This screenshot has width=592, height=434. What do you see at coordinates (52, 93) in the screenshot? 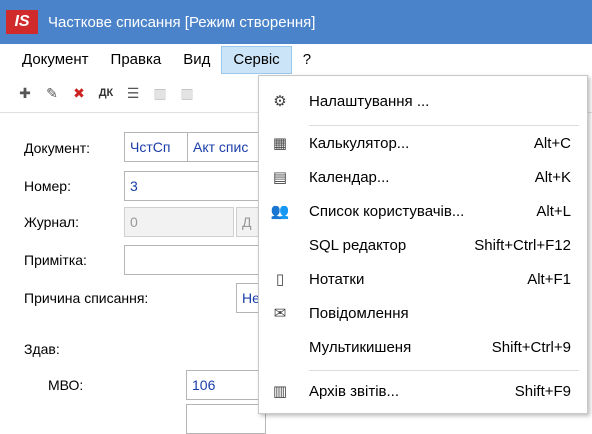
I see `edit-document-icon: ✎` at bounding box center [52, 93].